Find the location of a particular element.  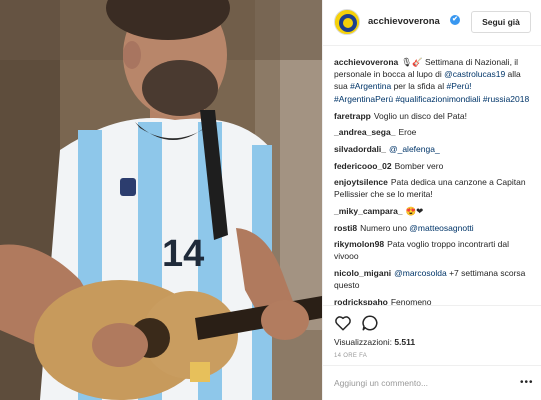

comment-text: Numero uno is located at coordinates (385, 227).